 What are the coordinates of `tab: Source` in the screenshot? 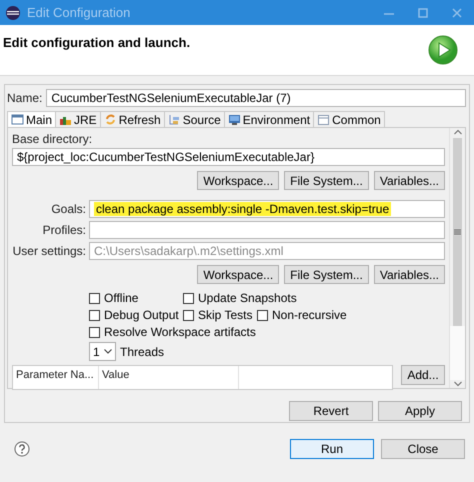 It's located at (194, 119).